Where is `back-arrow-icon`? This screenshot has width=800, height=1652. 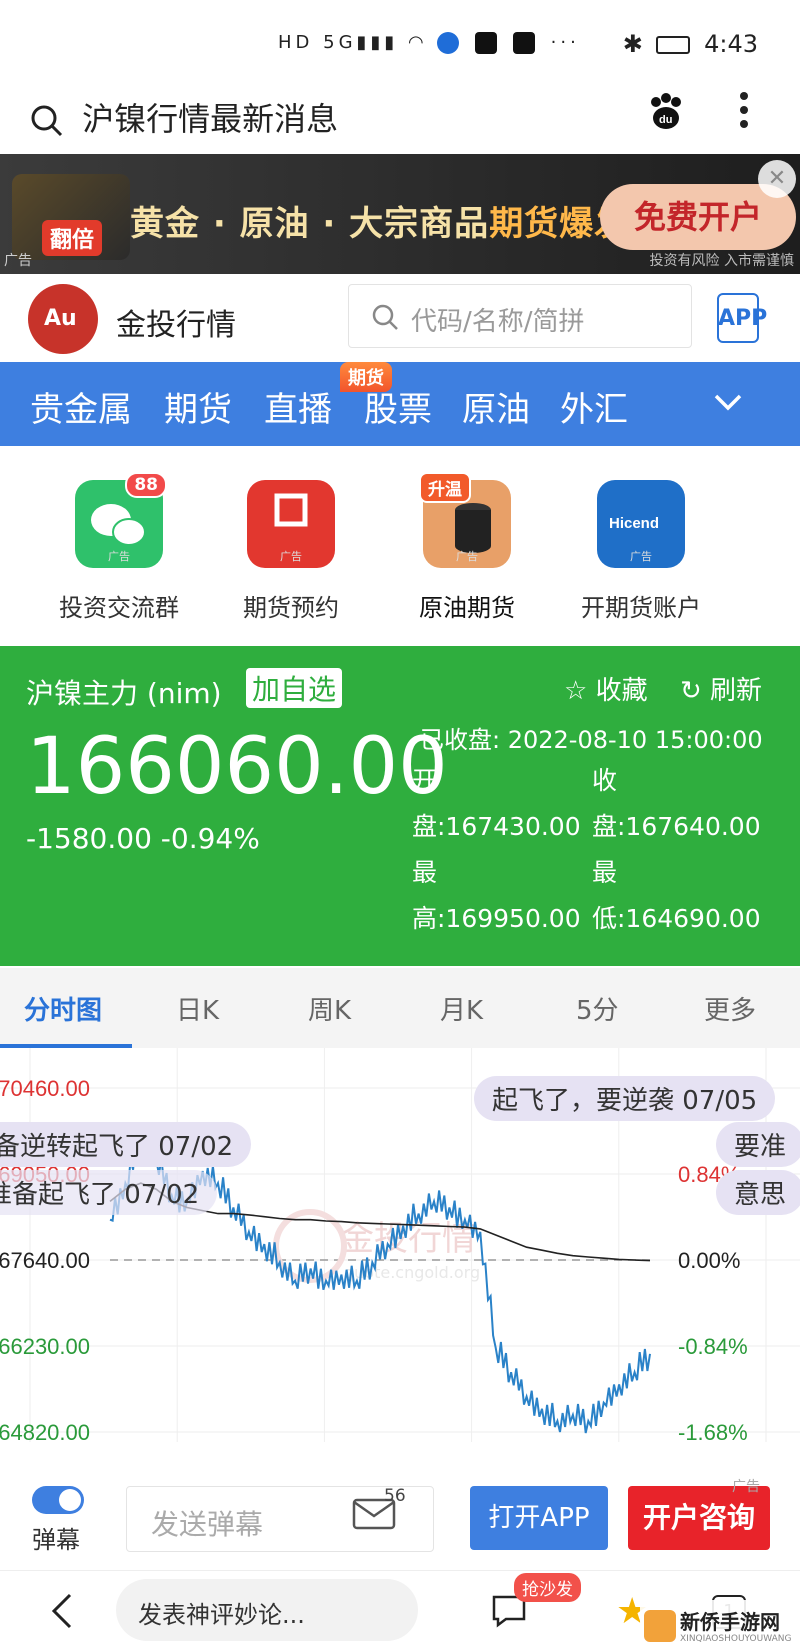
back-arrow-icon is located at coordinates (61, 1611).